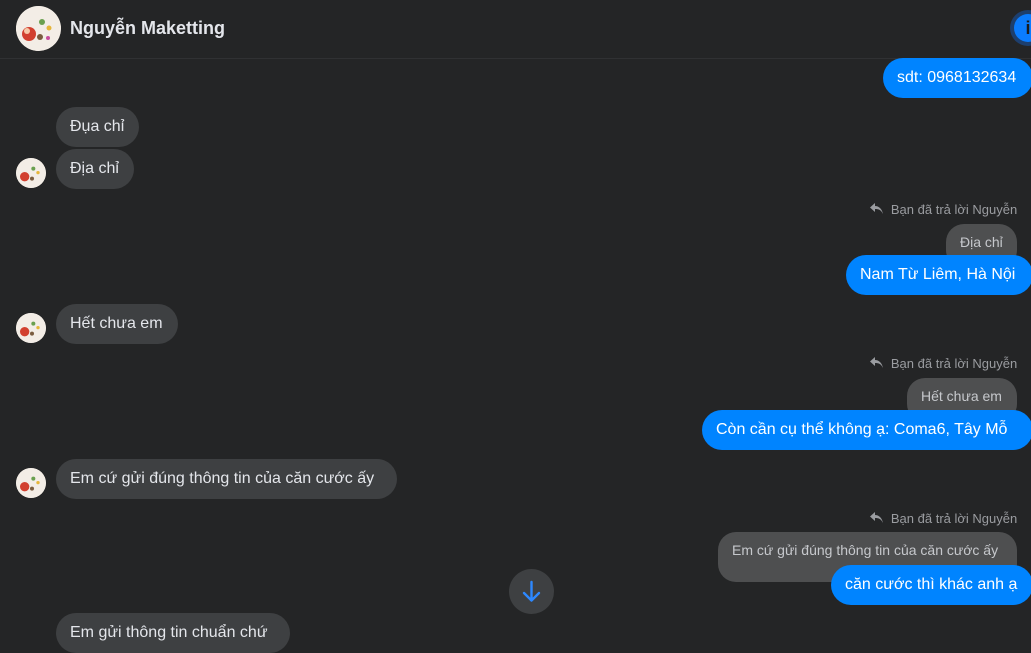  I want to click on incoming-message: Địa chỉ, so click(95, 169).